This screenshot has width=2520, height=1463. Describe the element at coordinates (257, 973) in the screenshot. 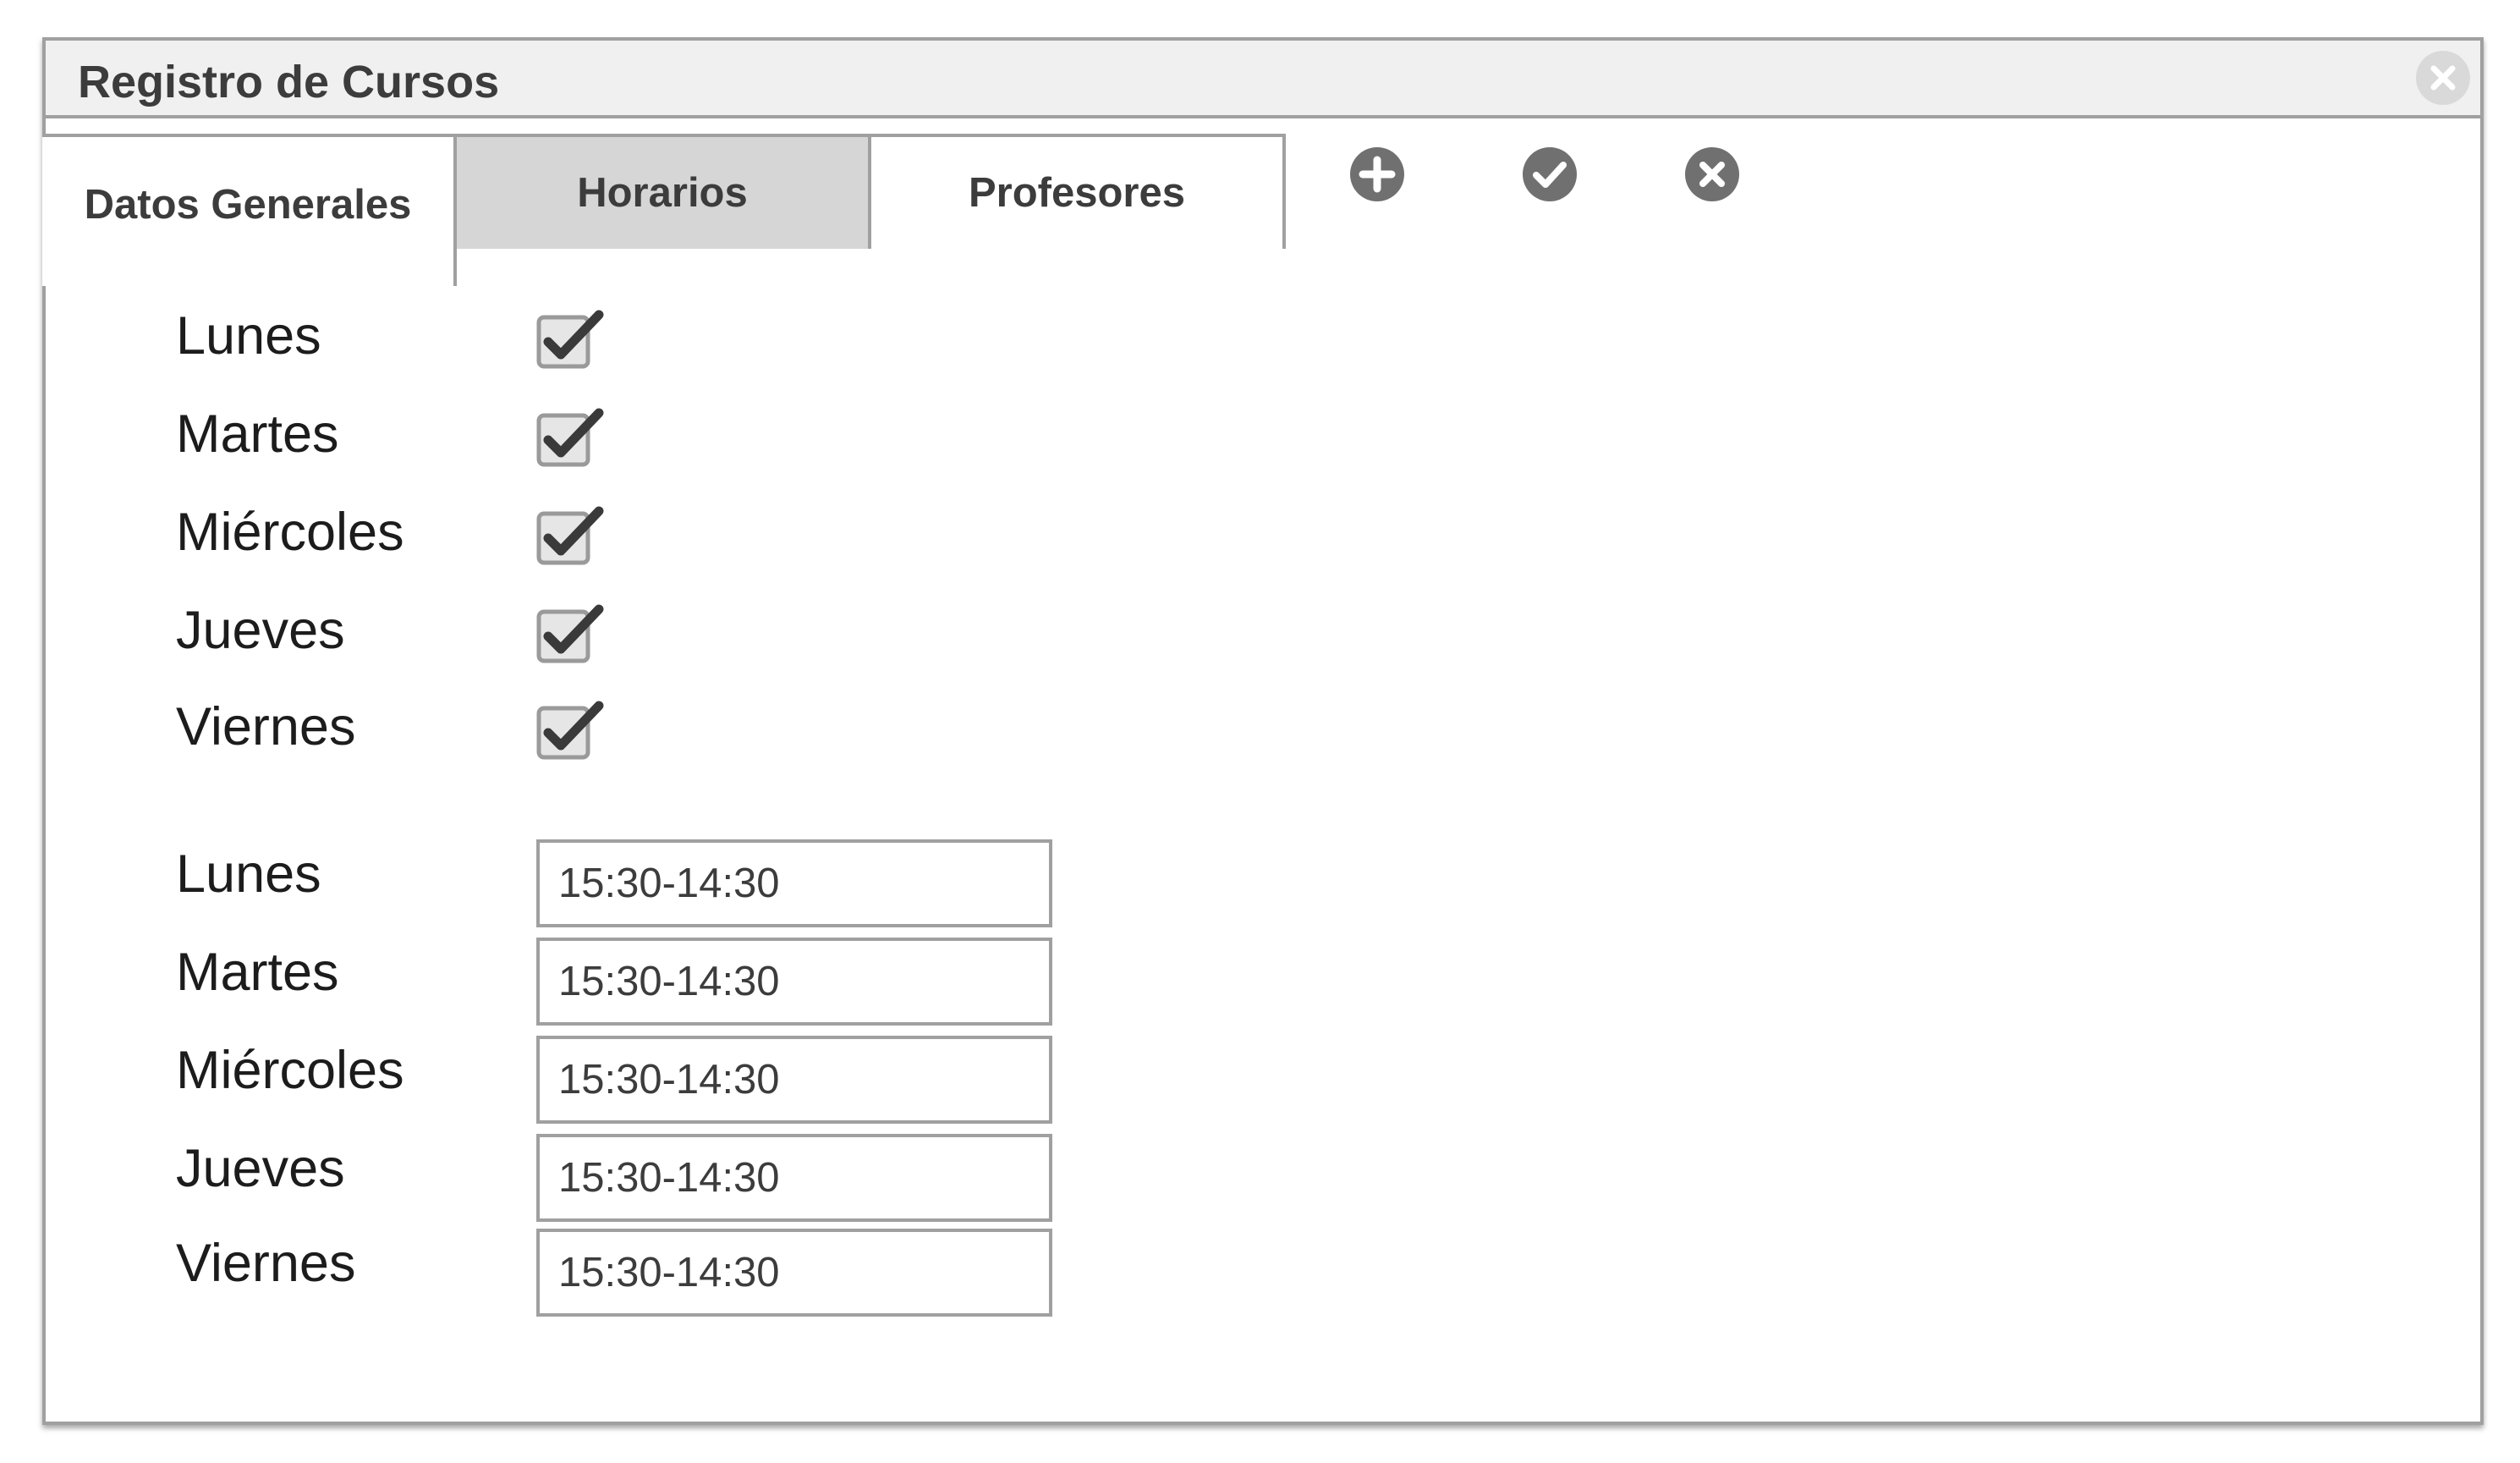

I see `schedule-label-martes: Martes` at that location.